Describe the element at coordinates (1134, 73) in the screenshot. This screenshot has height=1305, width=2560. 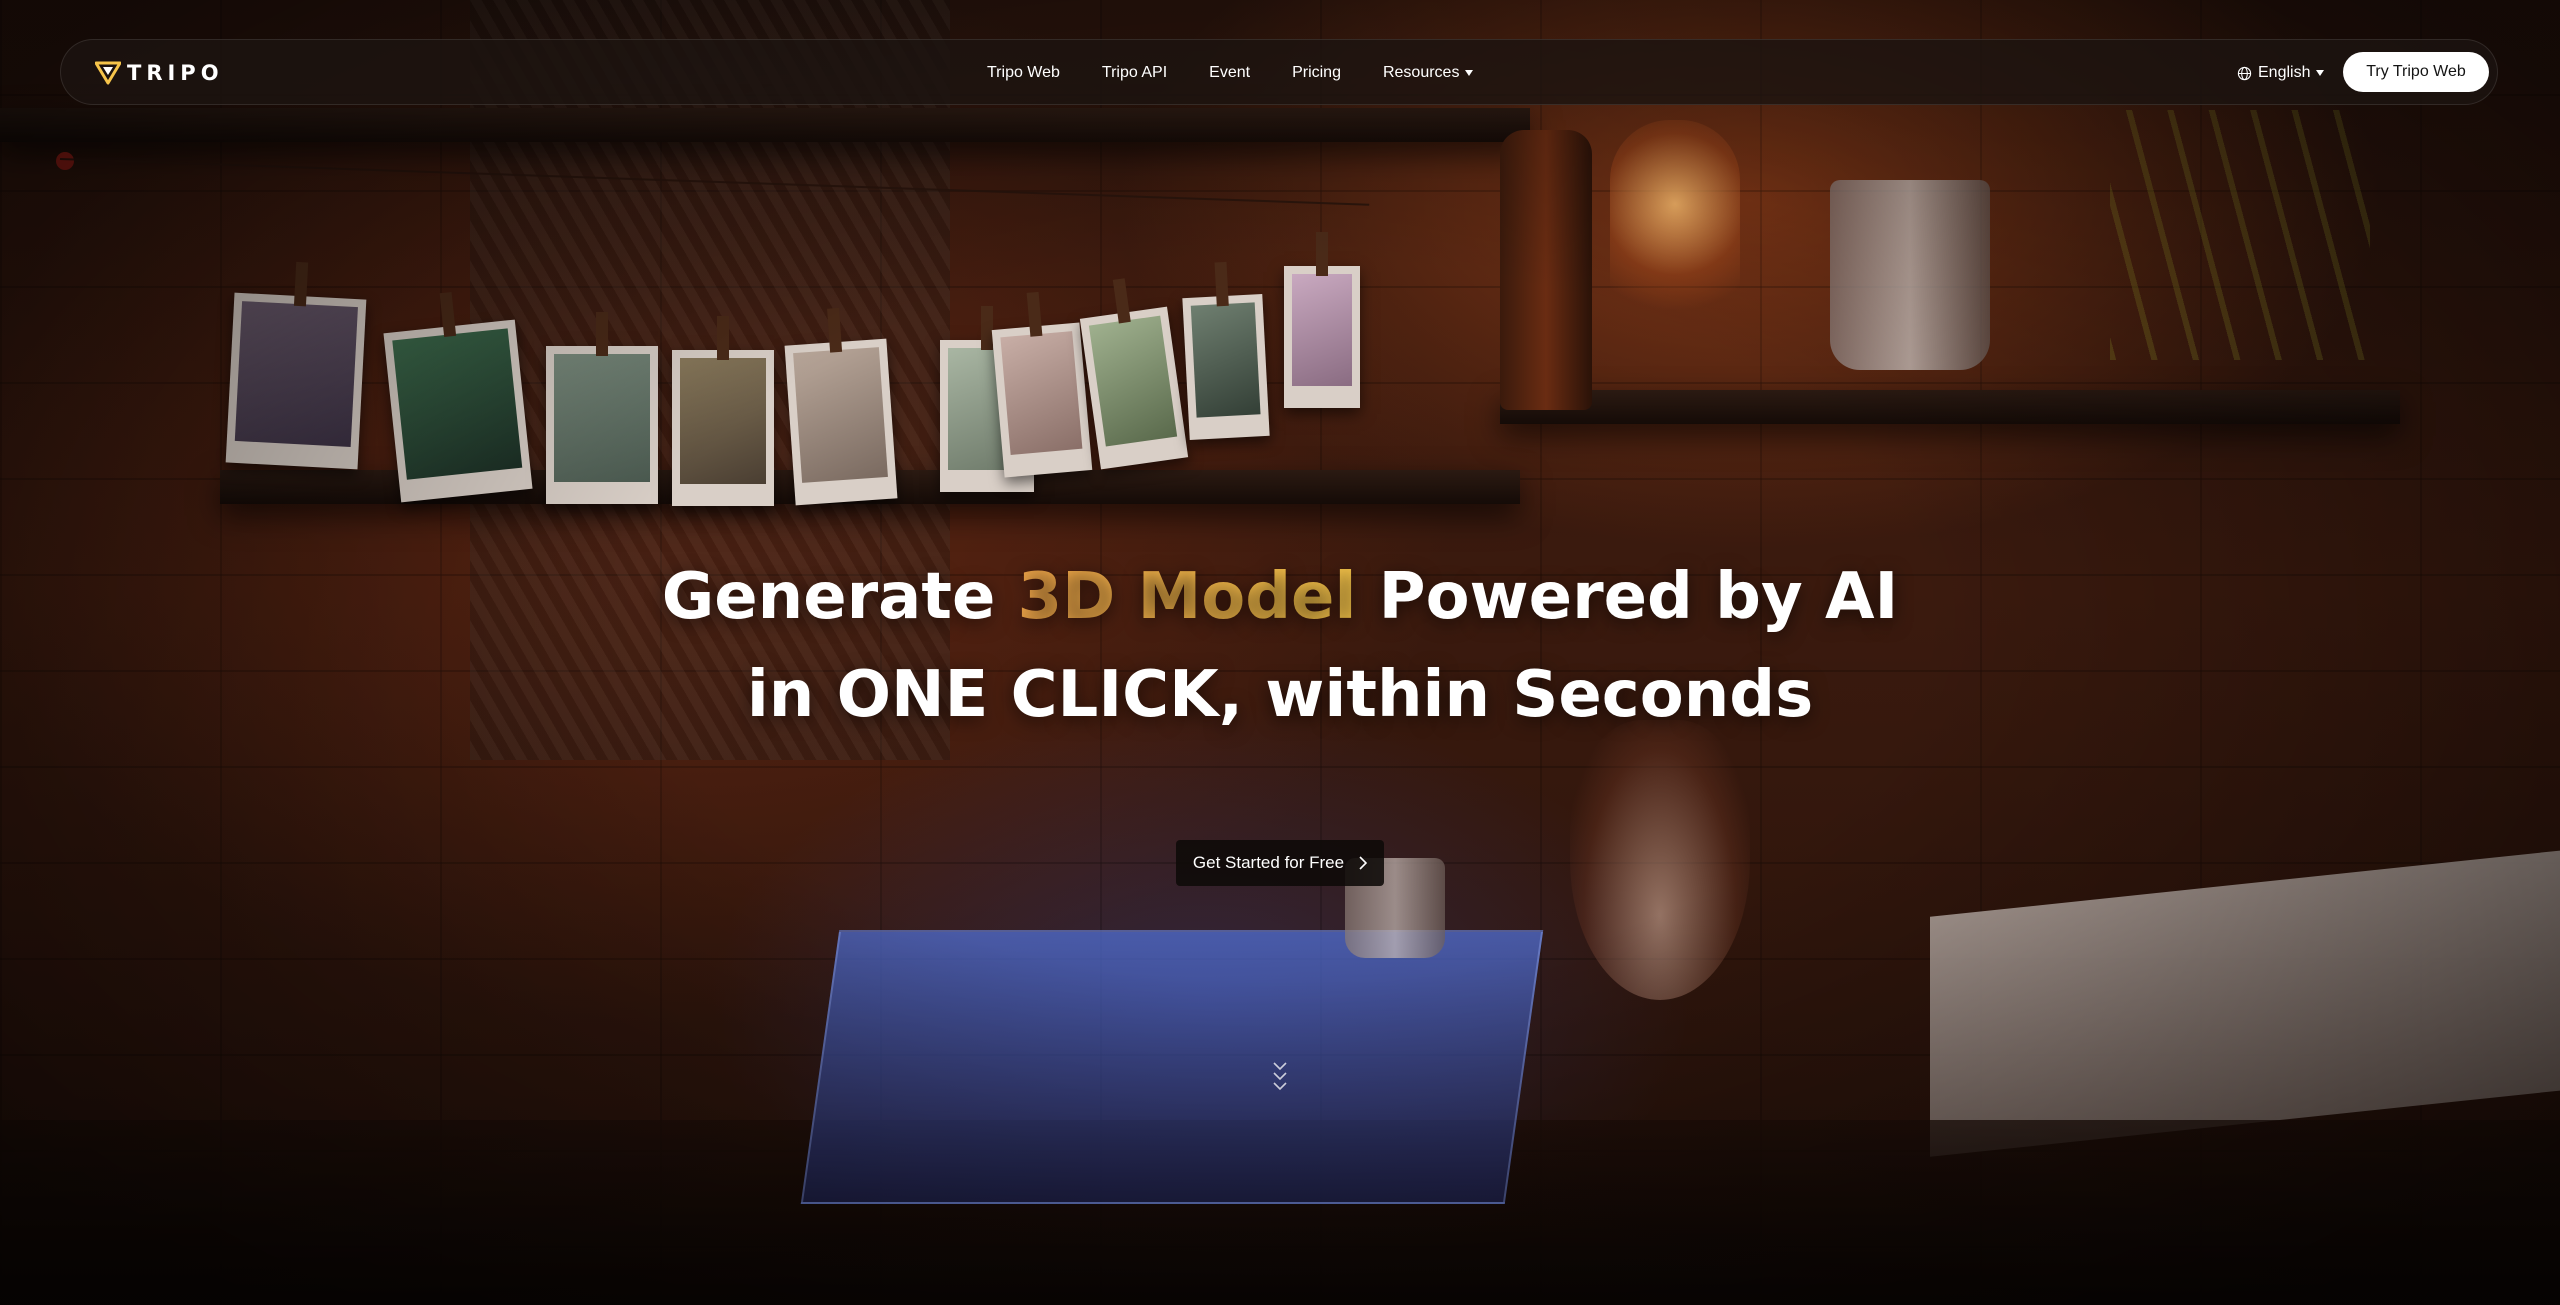
I see `nav-link-tripo-api: Tripo API` at that location.